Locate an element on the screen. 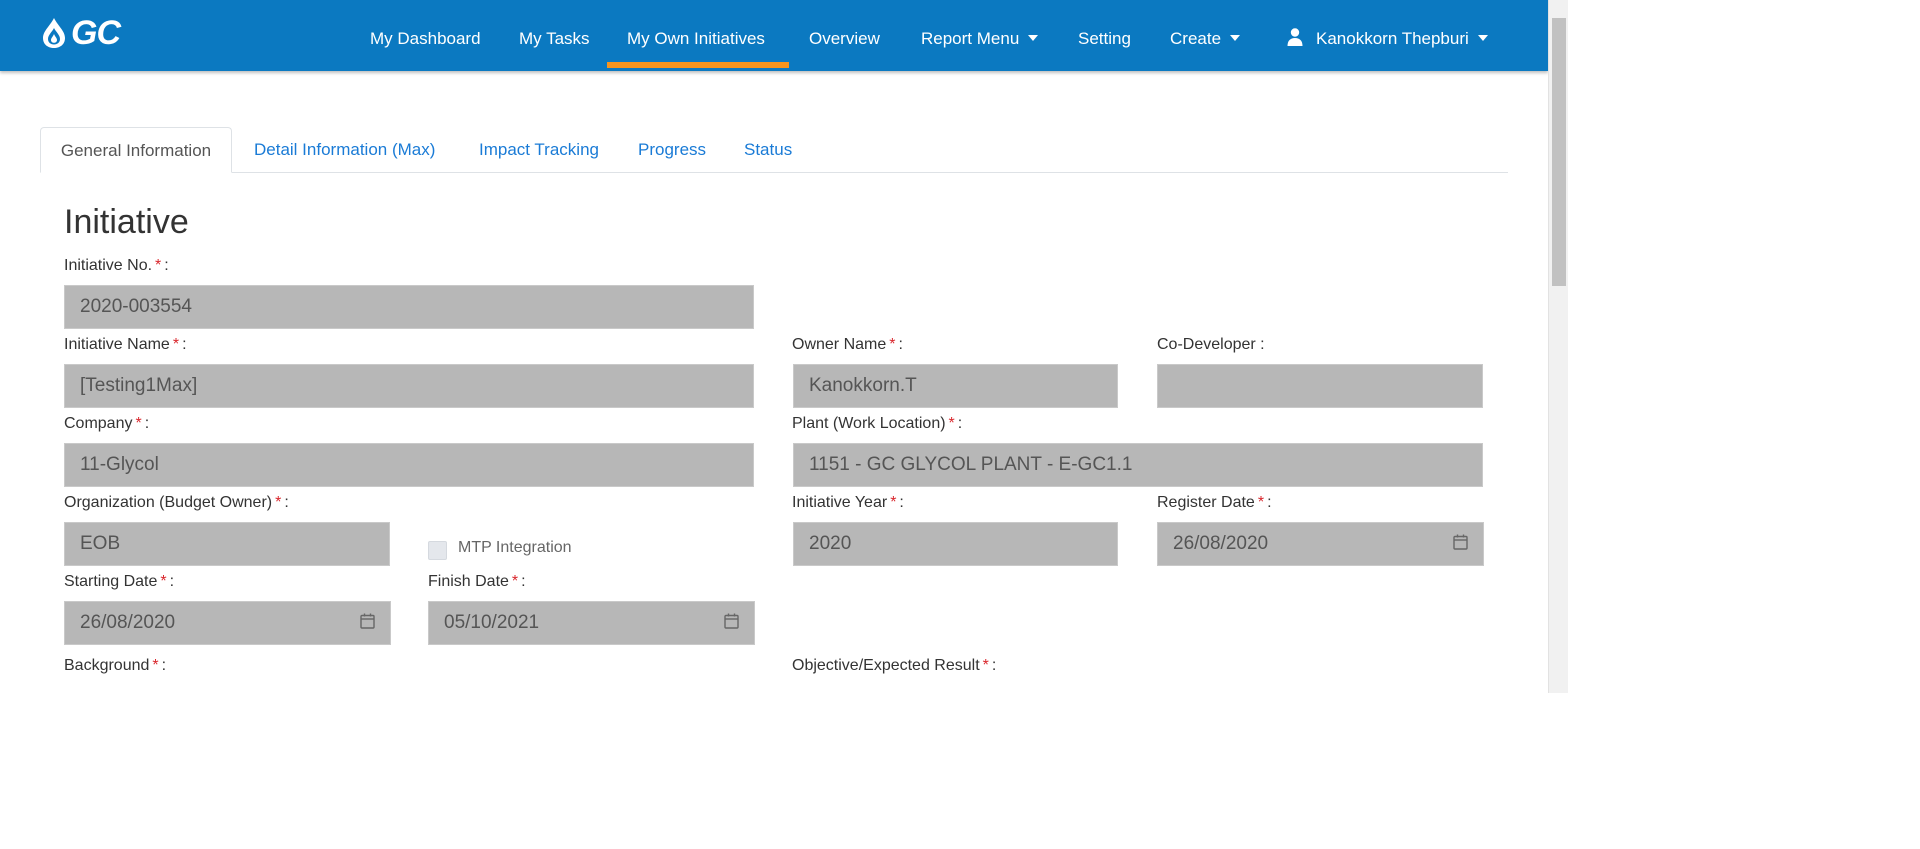 This screenshot has height=849, width=1920. tab-general-information: General Information is located at coordinates (136, 150).